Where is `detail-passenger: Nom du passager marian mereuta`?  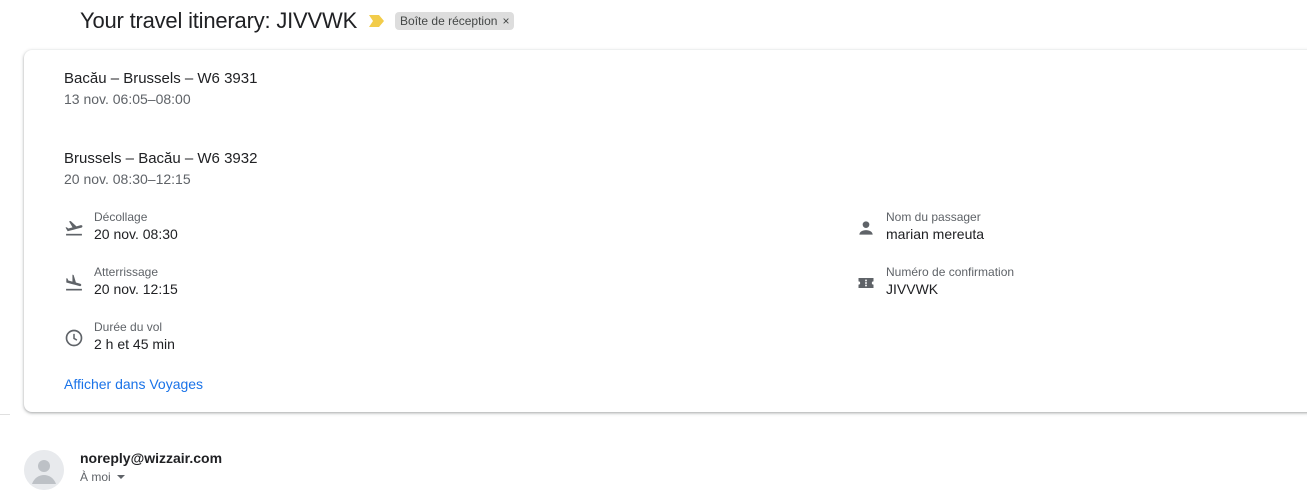 detail-passenger: Nom du passager marian mereuta is located at coordinates (920, 227).